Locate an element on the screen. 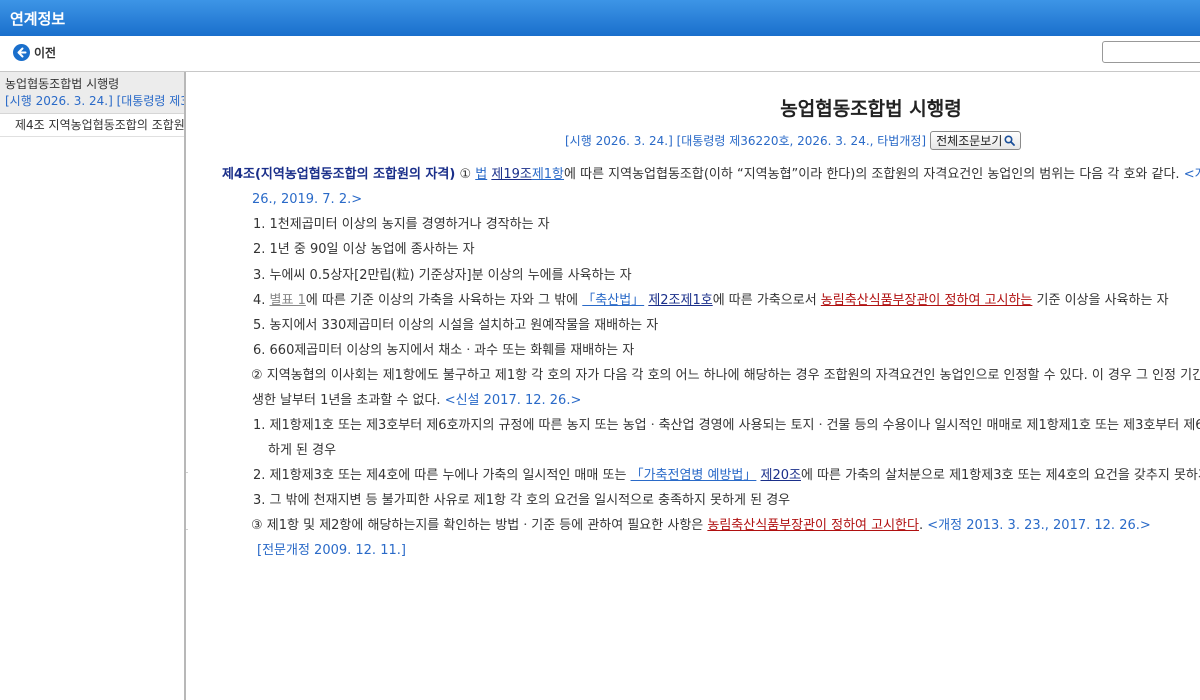  magnifier-icon is located at coordinates (1010, 140).